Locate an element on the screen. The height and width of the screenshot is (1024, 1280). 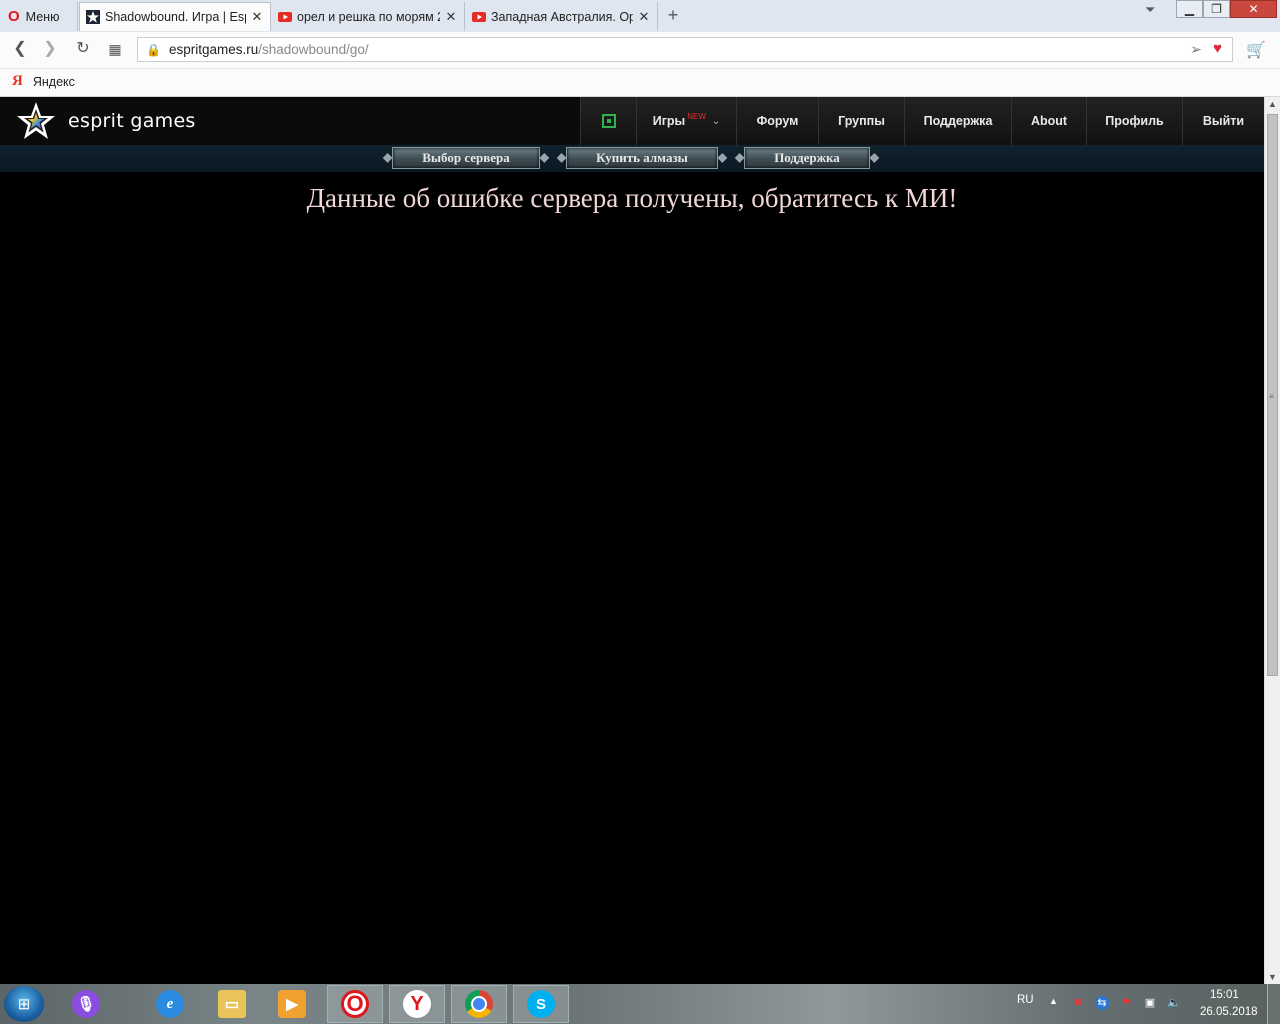
show-hidden-icons-icon: ▲ is located at coordinates (1053, 1001).